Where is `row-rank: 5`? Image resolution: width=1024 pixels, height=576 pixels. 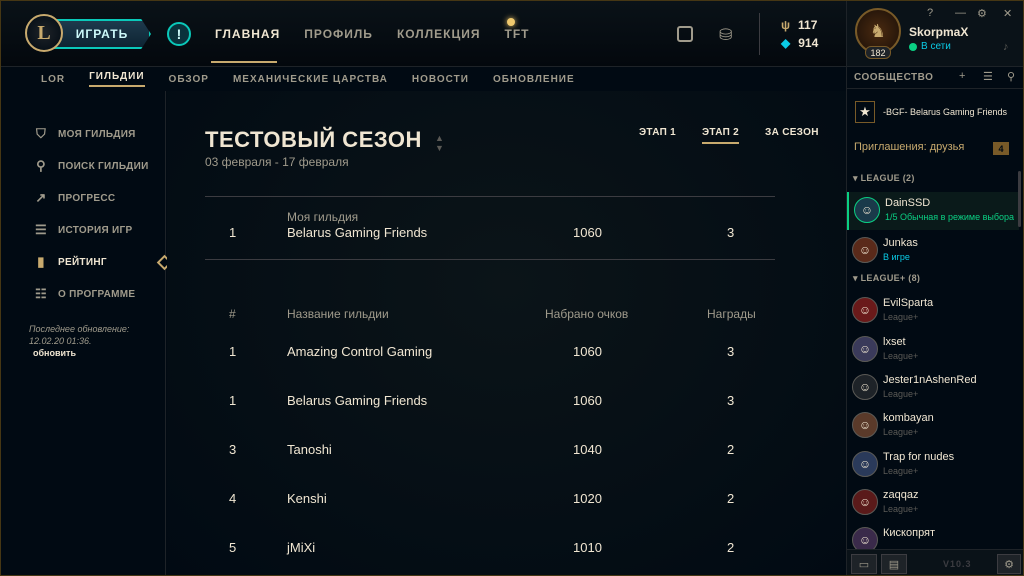 row-rank: 5 is located at coordinates (233, 547).